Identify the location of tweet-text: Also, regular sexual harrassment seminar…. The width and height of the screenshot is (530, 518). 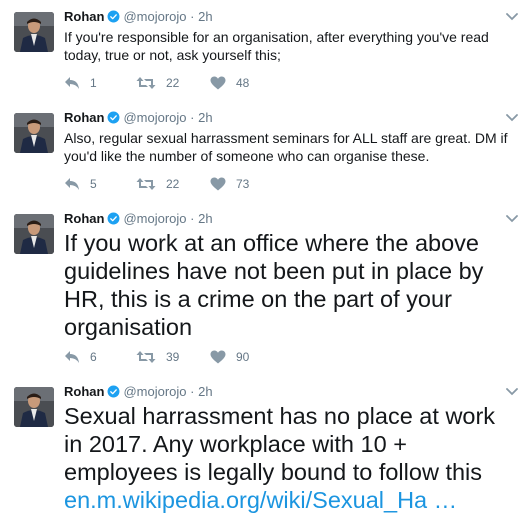
(286, 147).